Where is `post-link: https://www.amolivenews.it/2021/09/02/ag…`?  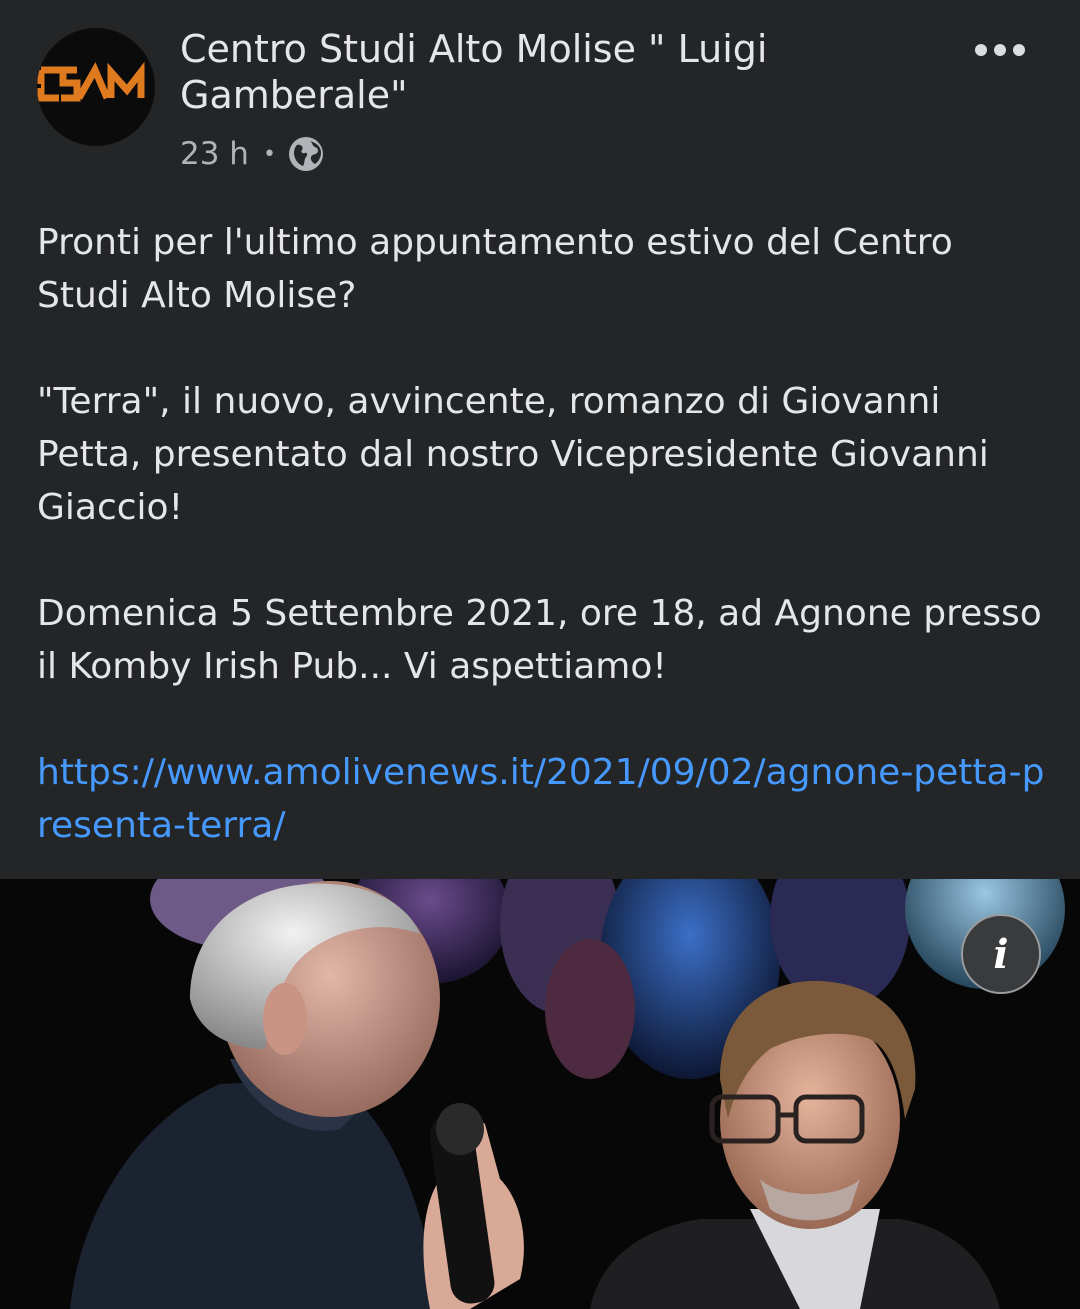 post-link: https://www.amolivenews.it/2021/09/02/ag… is located at coordinates (540, 799).